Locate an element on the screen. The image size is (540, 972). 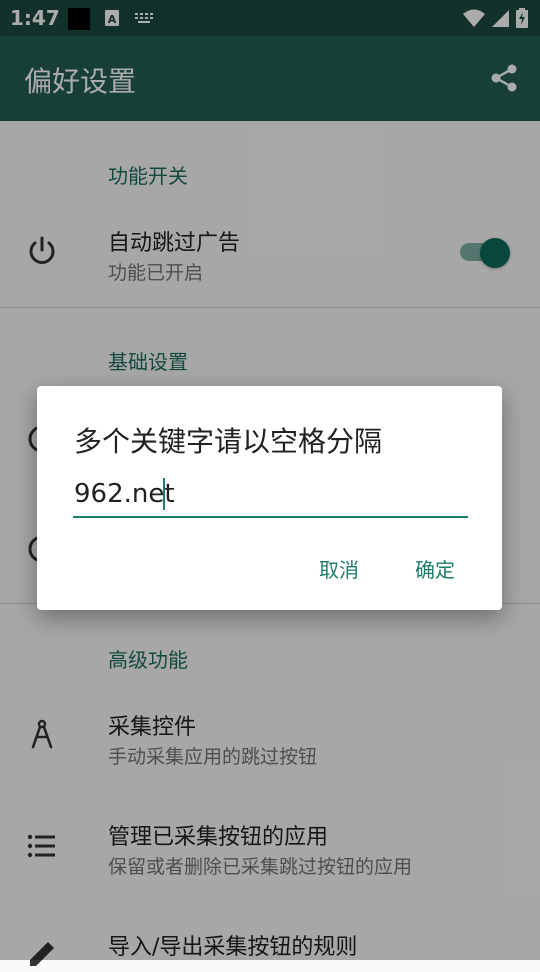
keyword-input is located at coordinates (270, 495).